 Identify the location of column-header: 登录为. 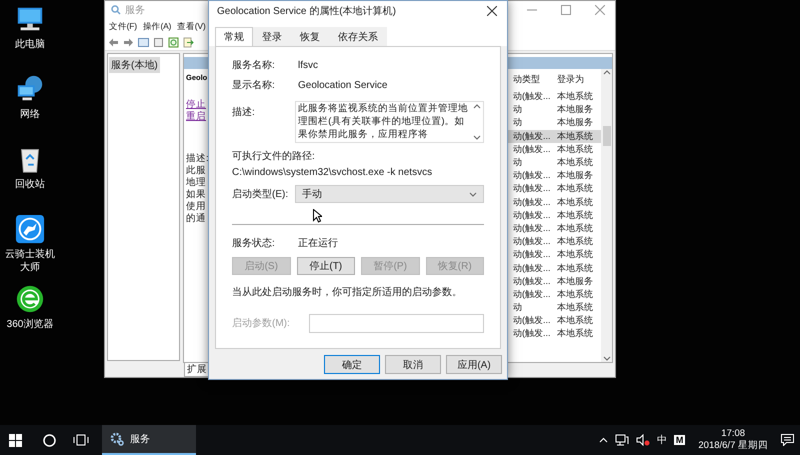
(579, 79).